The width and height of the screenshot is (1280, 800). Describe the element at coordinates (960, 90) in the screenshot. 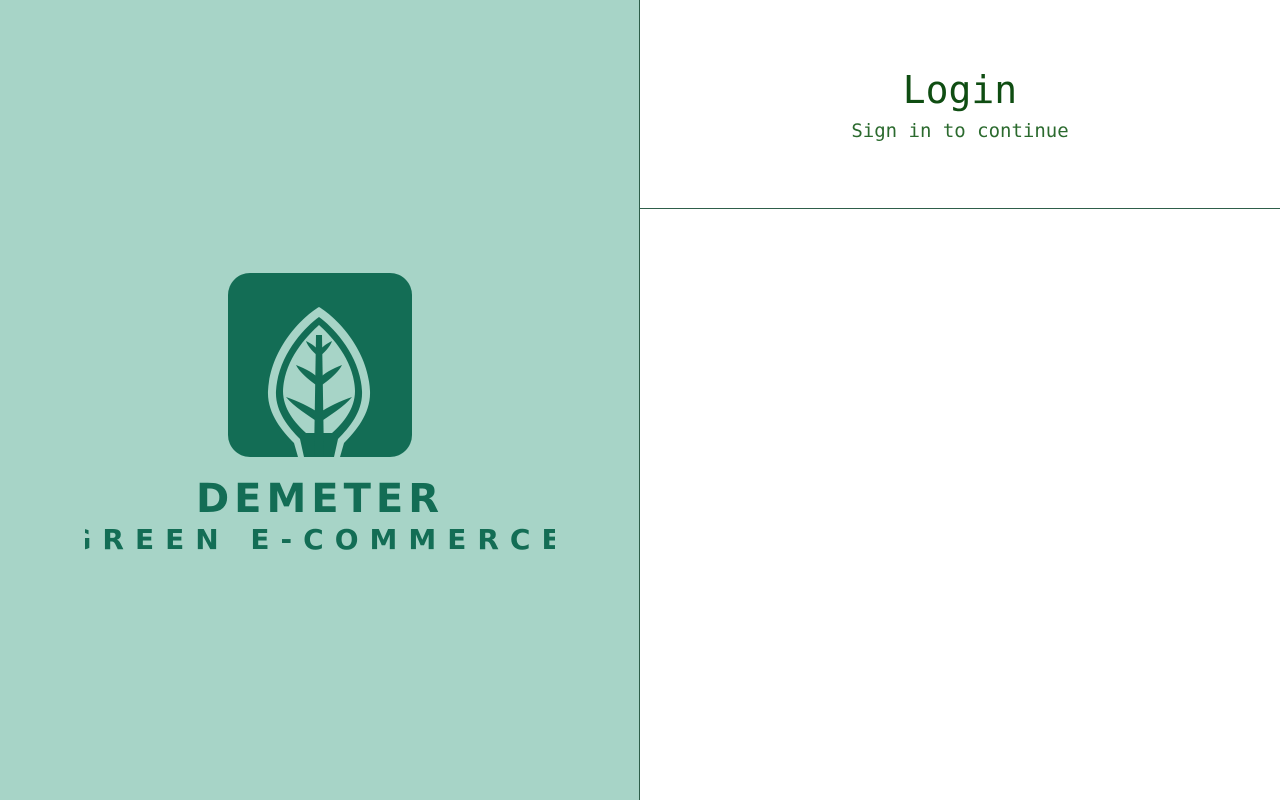

I see `page-title: Login` at that location.